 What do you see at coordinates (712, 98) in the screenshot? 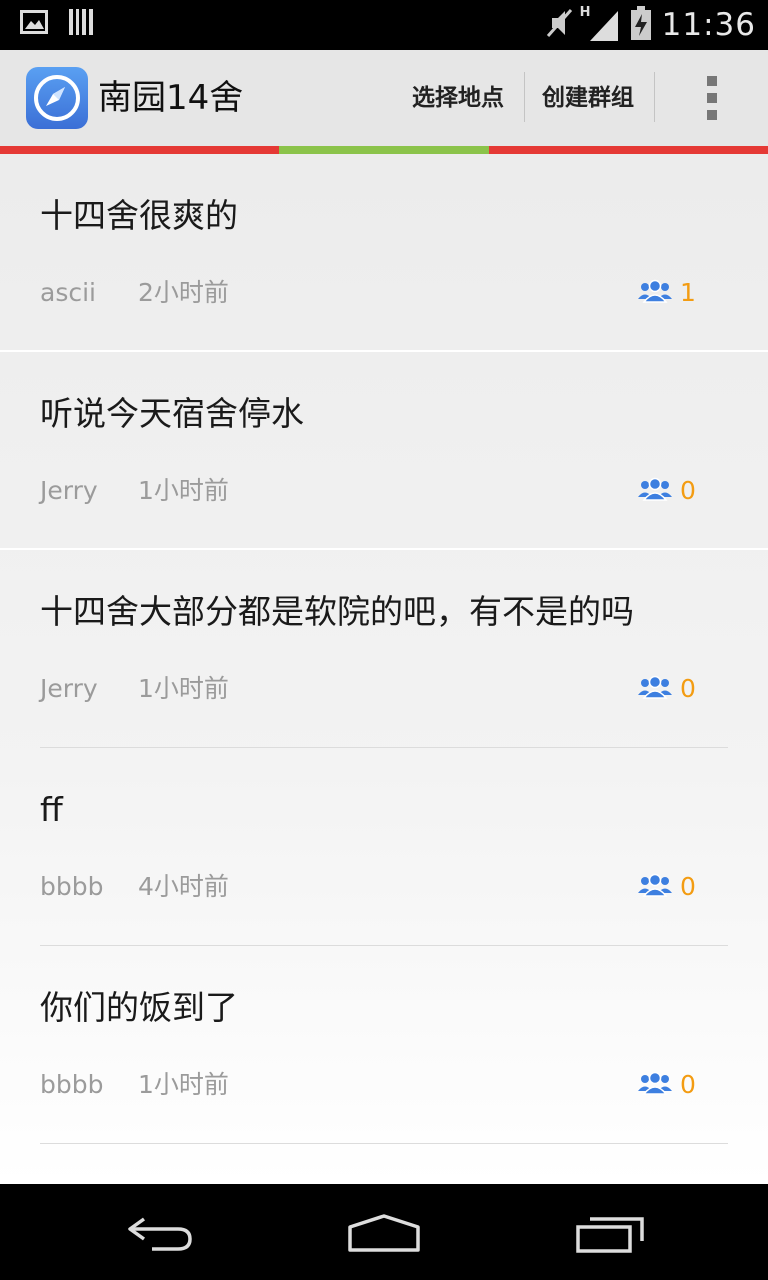
I see `overflow-menu-icon` at bounding box center [712, 98].